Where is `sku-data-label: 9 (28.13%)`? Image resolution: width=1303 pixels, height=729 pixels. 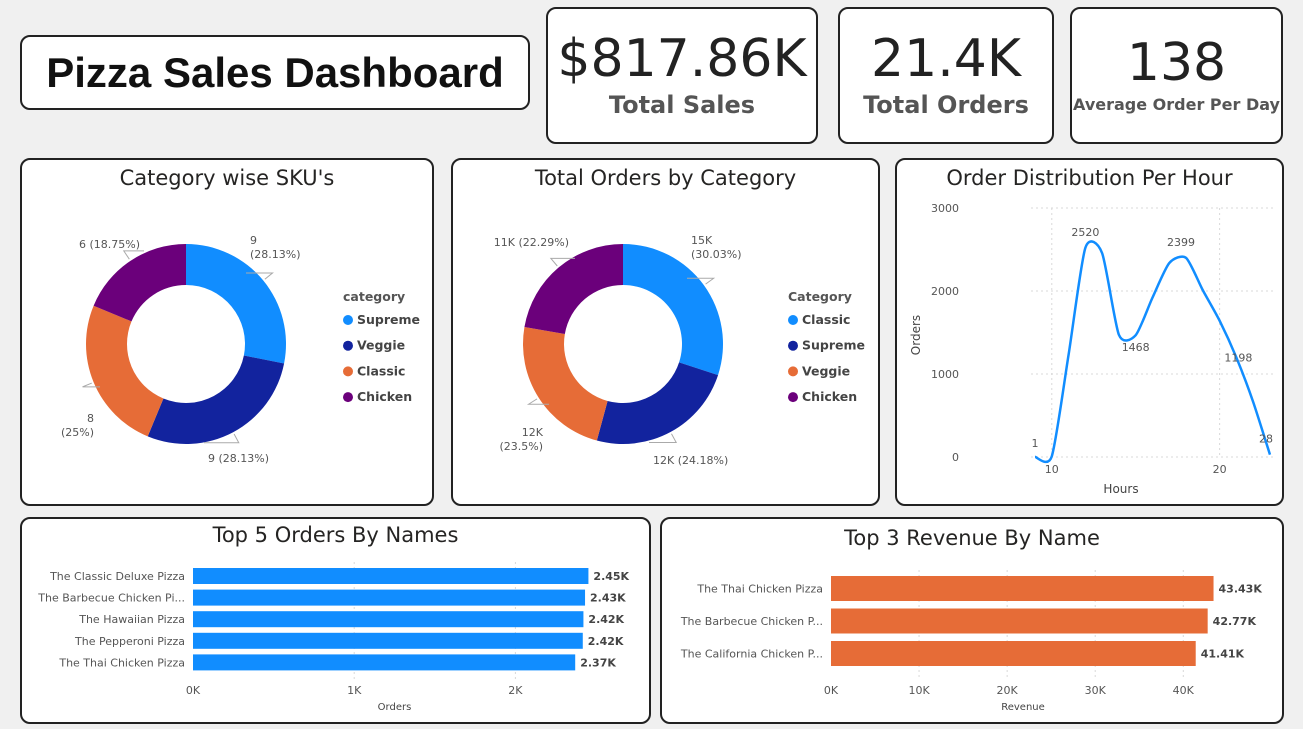
sku-data-label: 9 (28.13%) is located at coordinates (238, 458).